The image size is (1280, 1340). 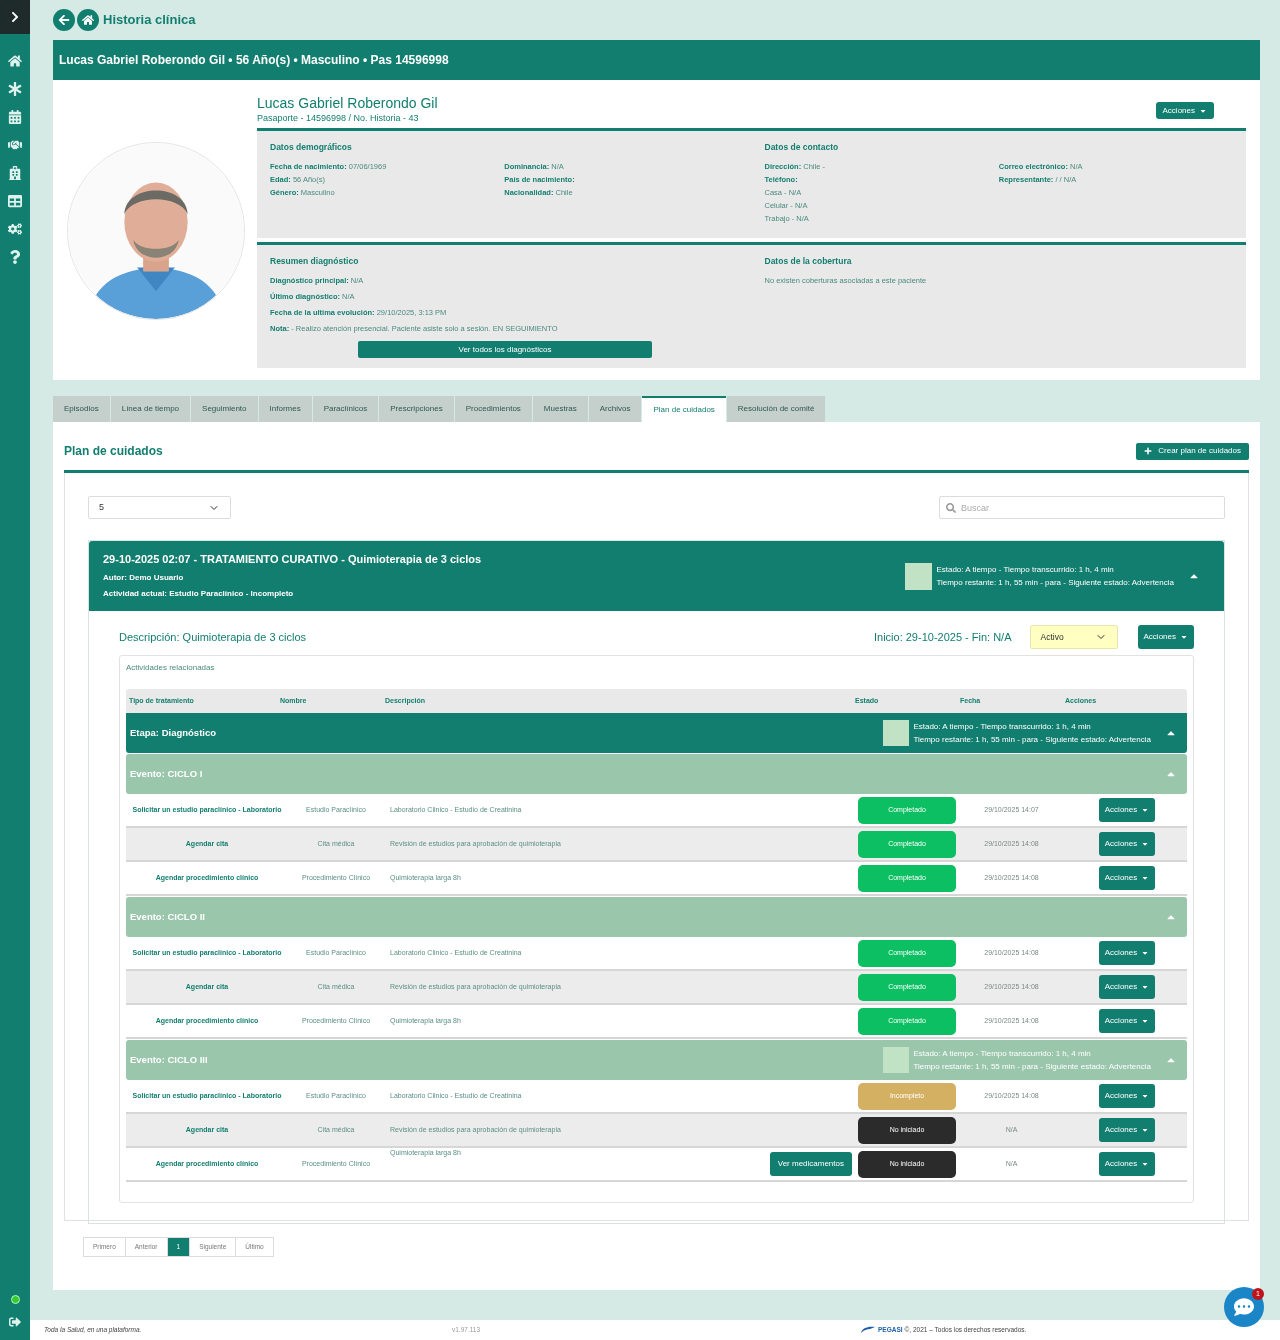 I want to click on handshake-icon, so click(x=15, y=145).